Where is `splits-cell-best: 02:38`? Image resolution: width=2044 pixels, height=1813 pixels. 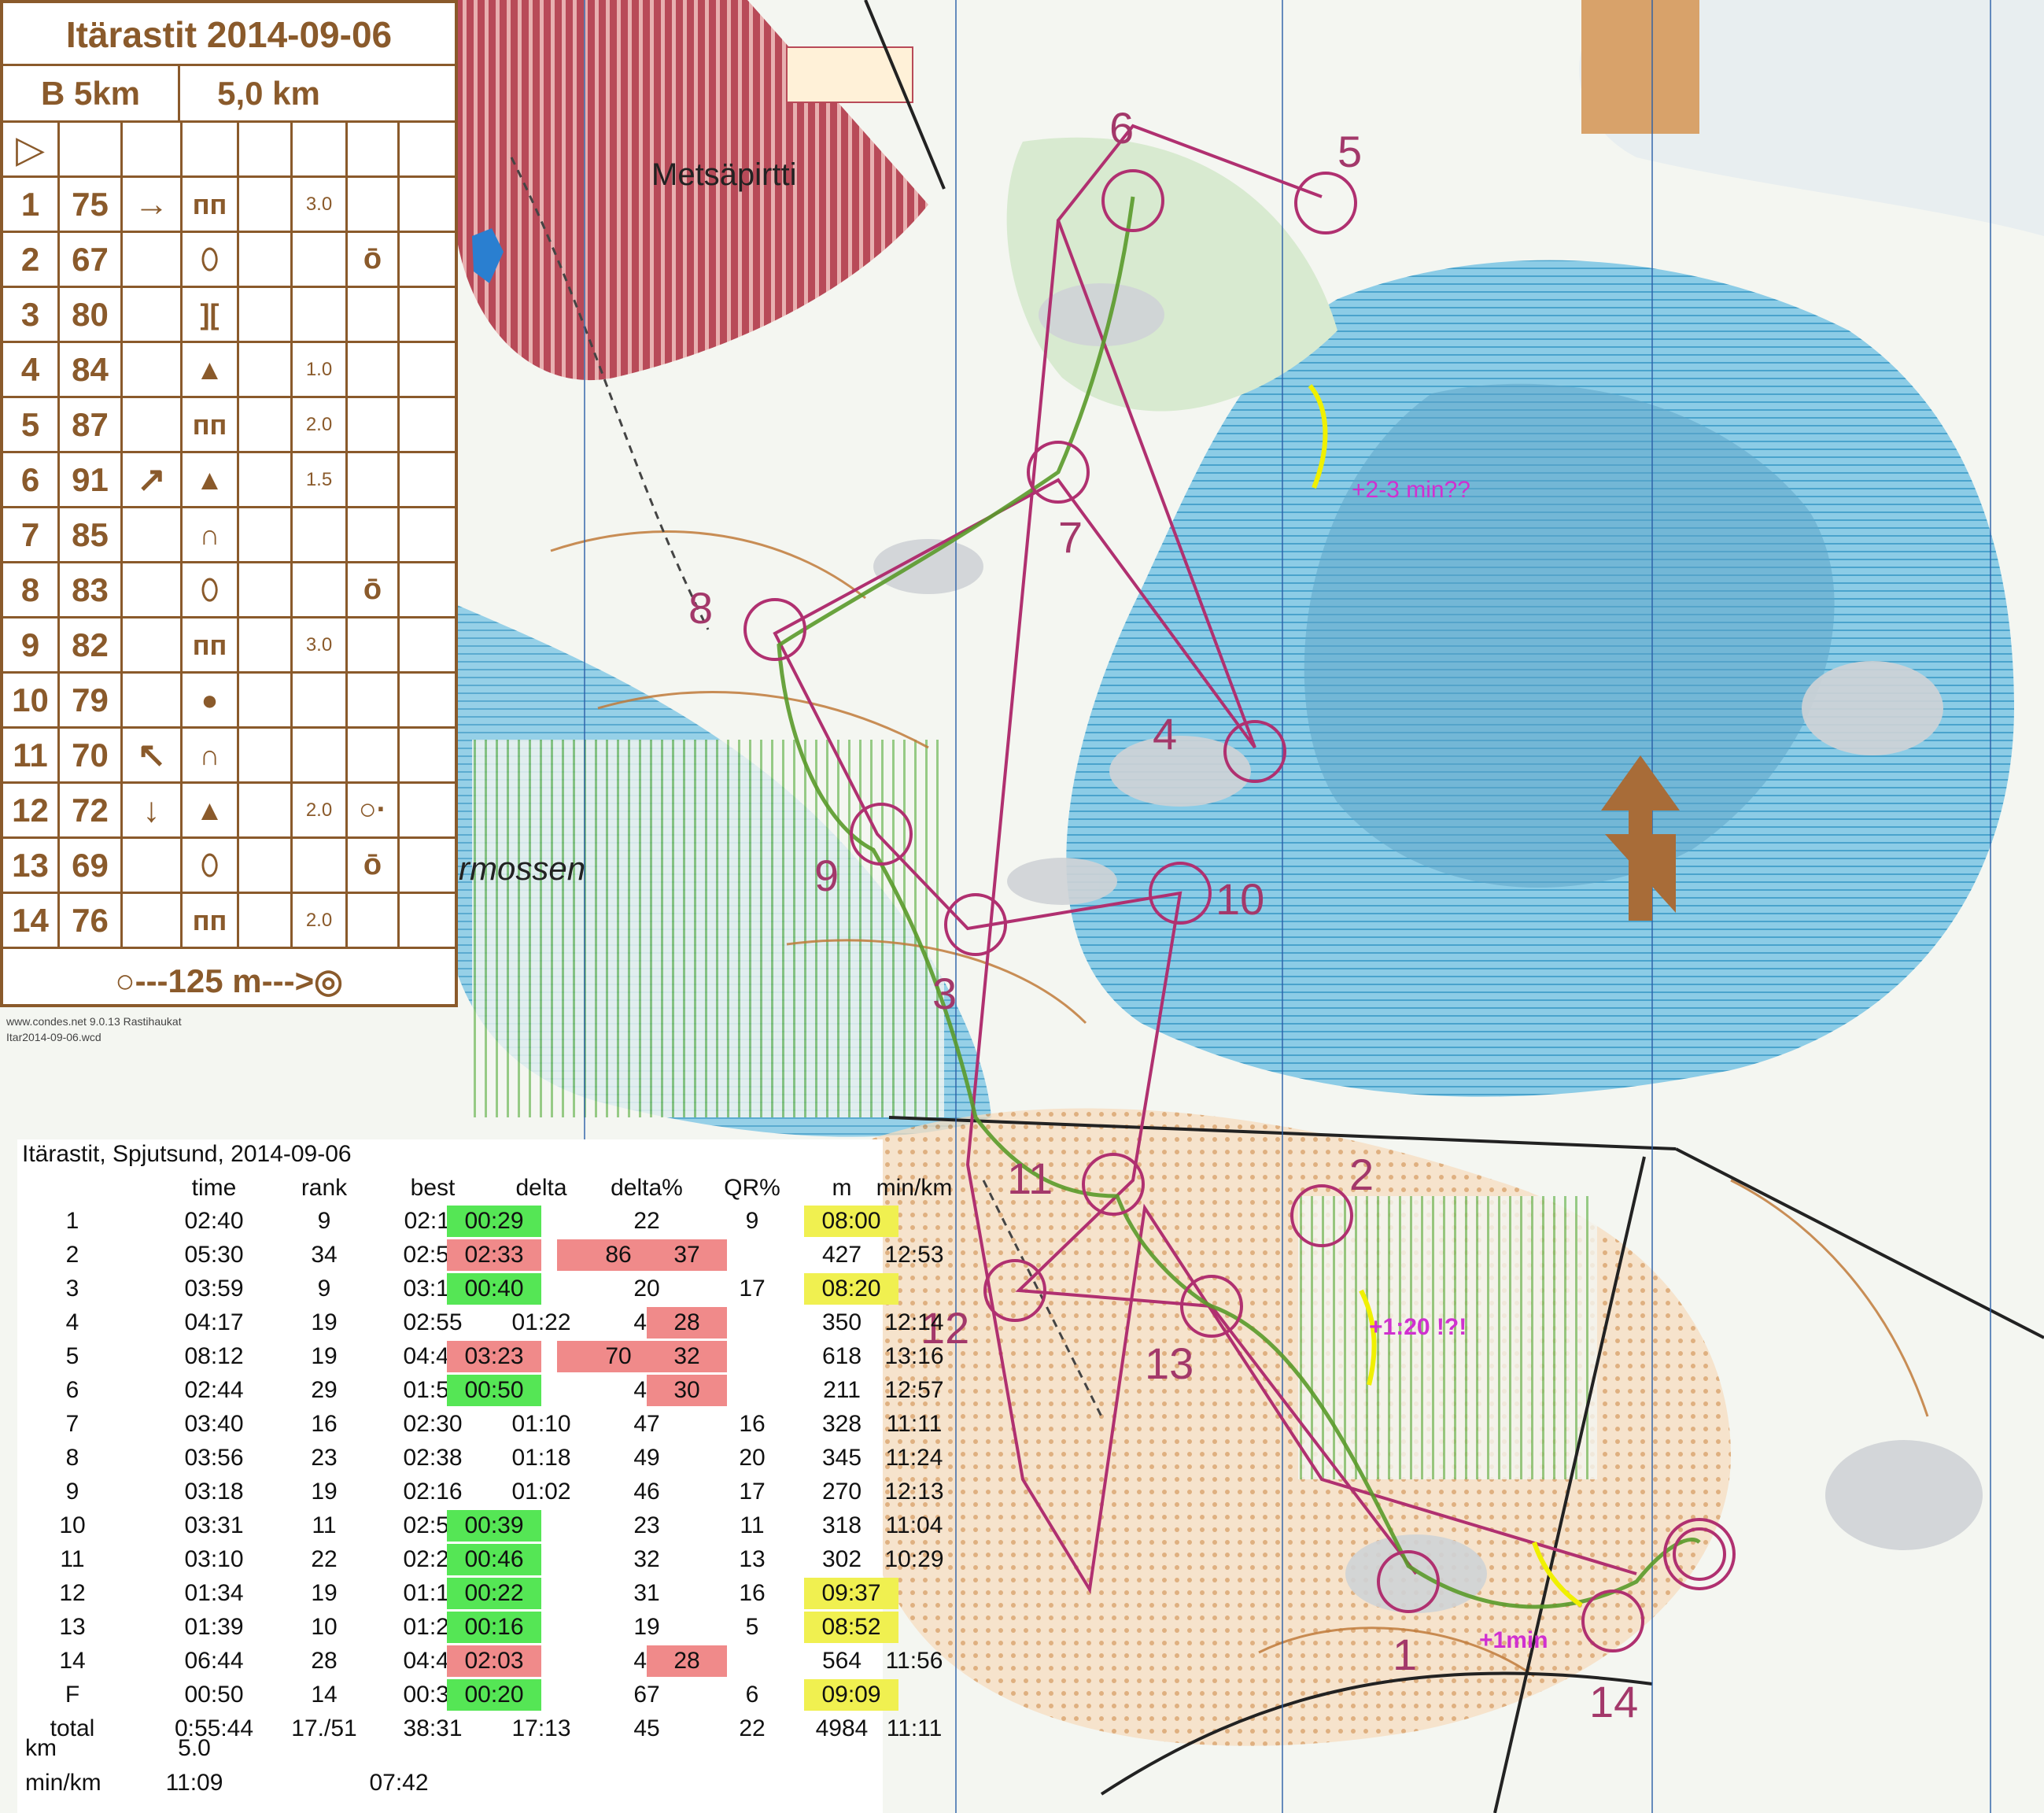 splits-cell-best: 02:38 is located at coordinates (433, 1458).